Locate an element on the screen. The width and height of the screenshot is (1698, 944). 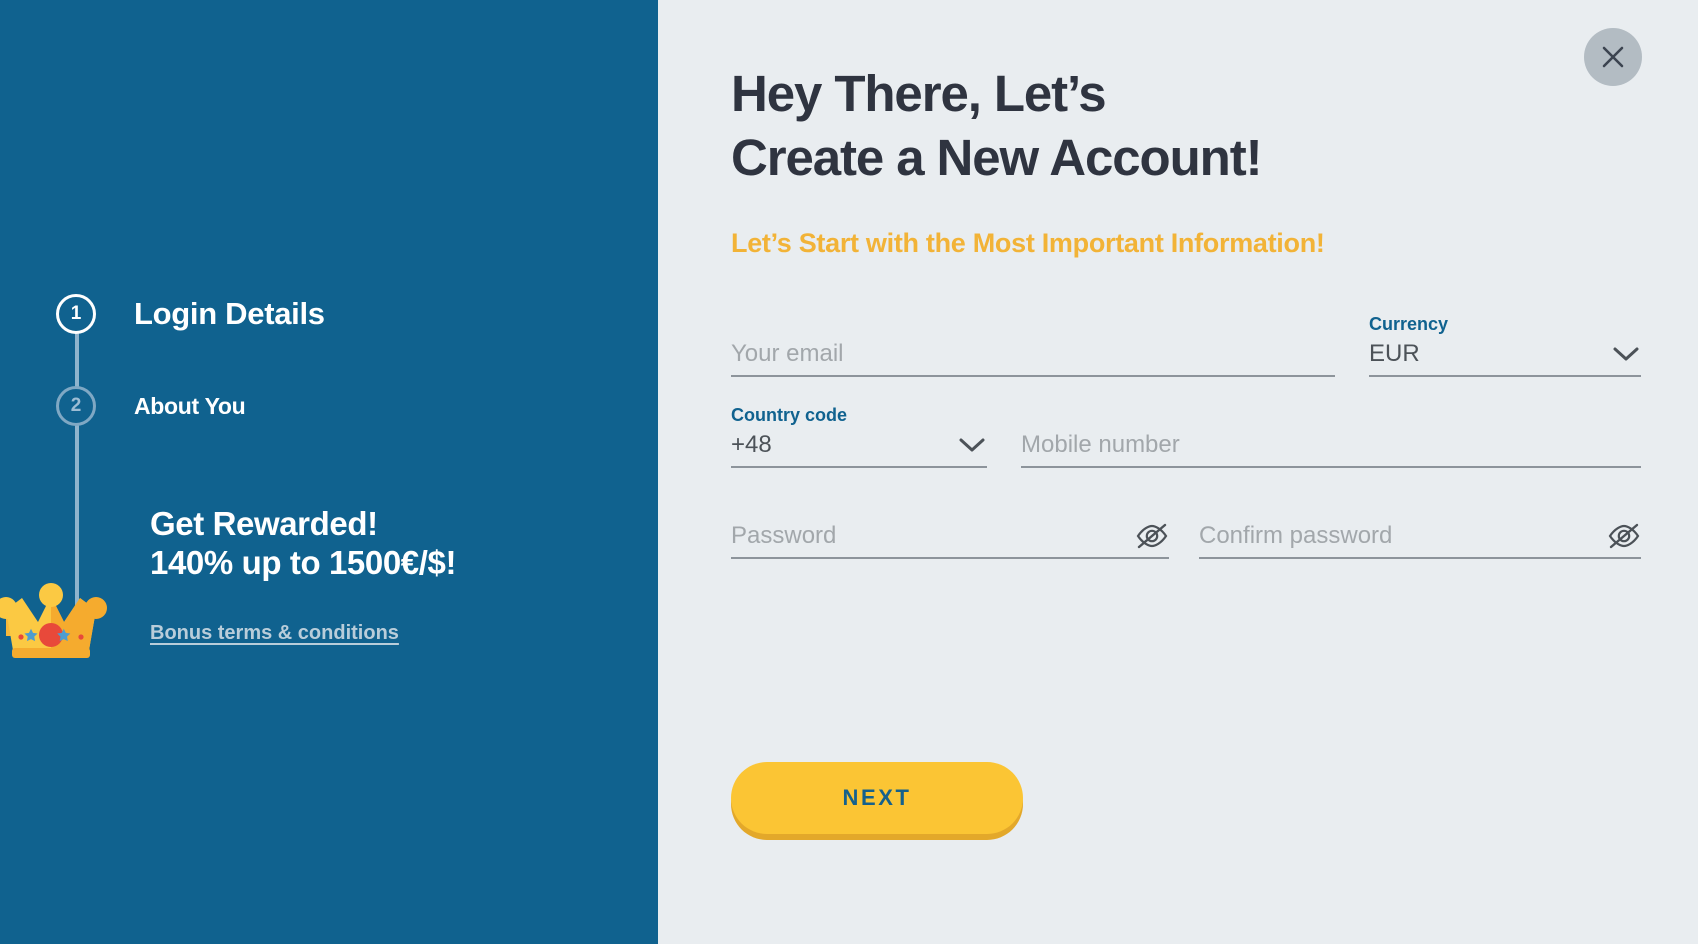
page-title: Hey There, Let’s Create a New Account! is located at coordinates (1171, 126).